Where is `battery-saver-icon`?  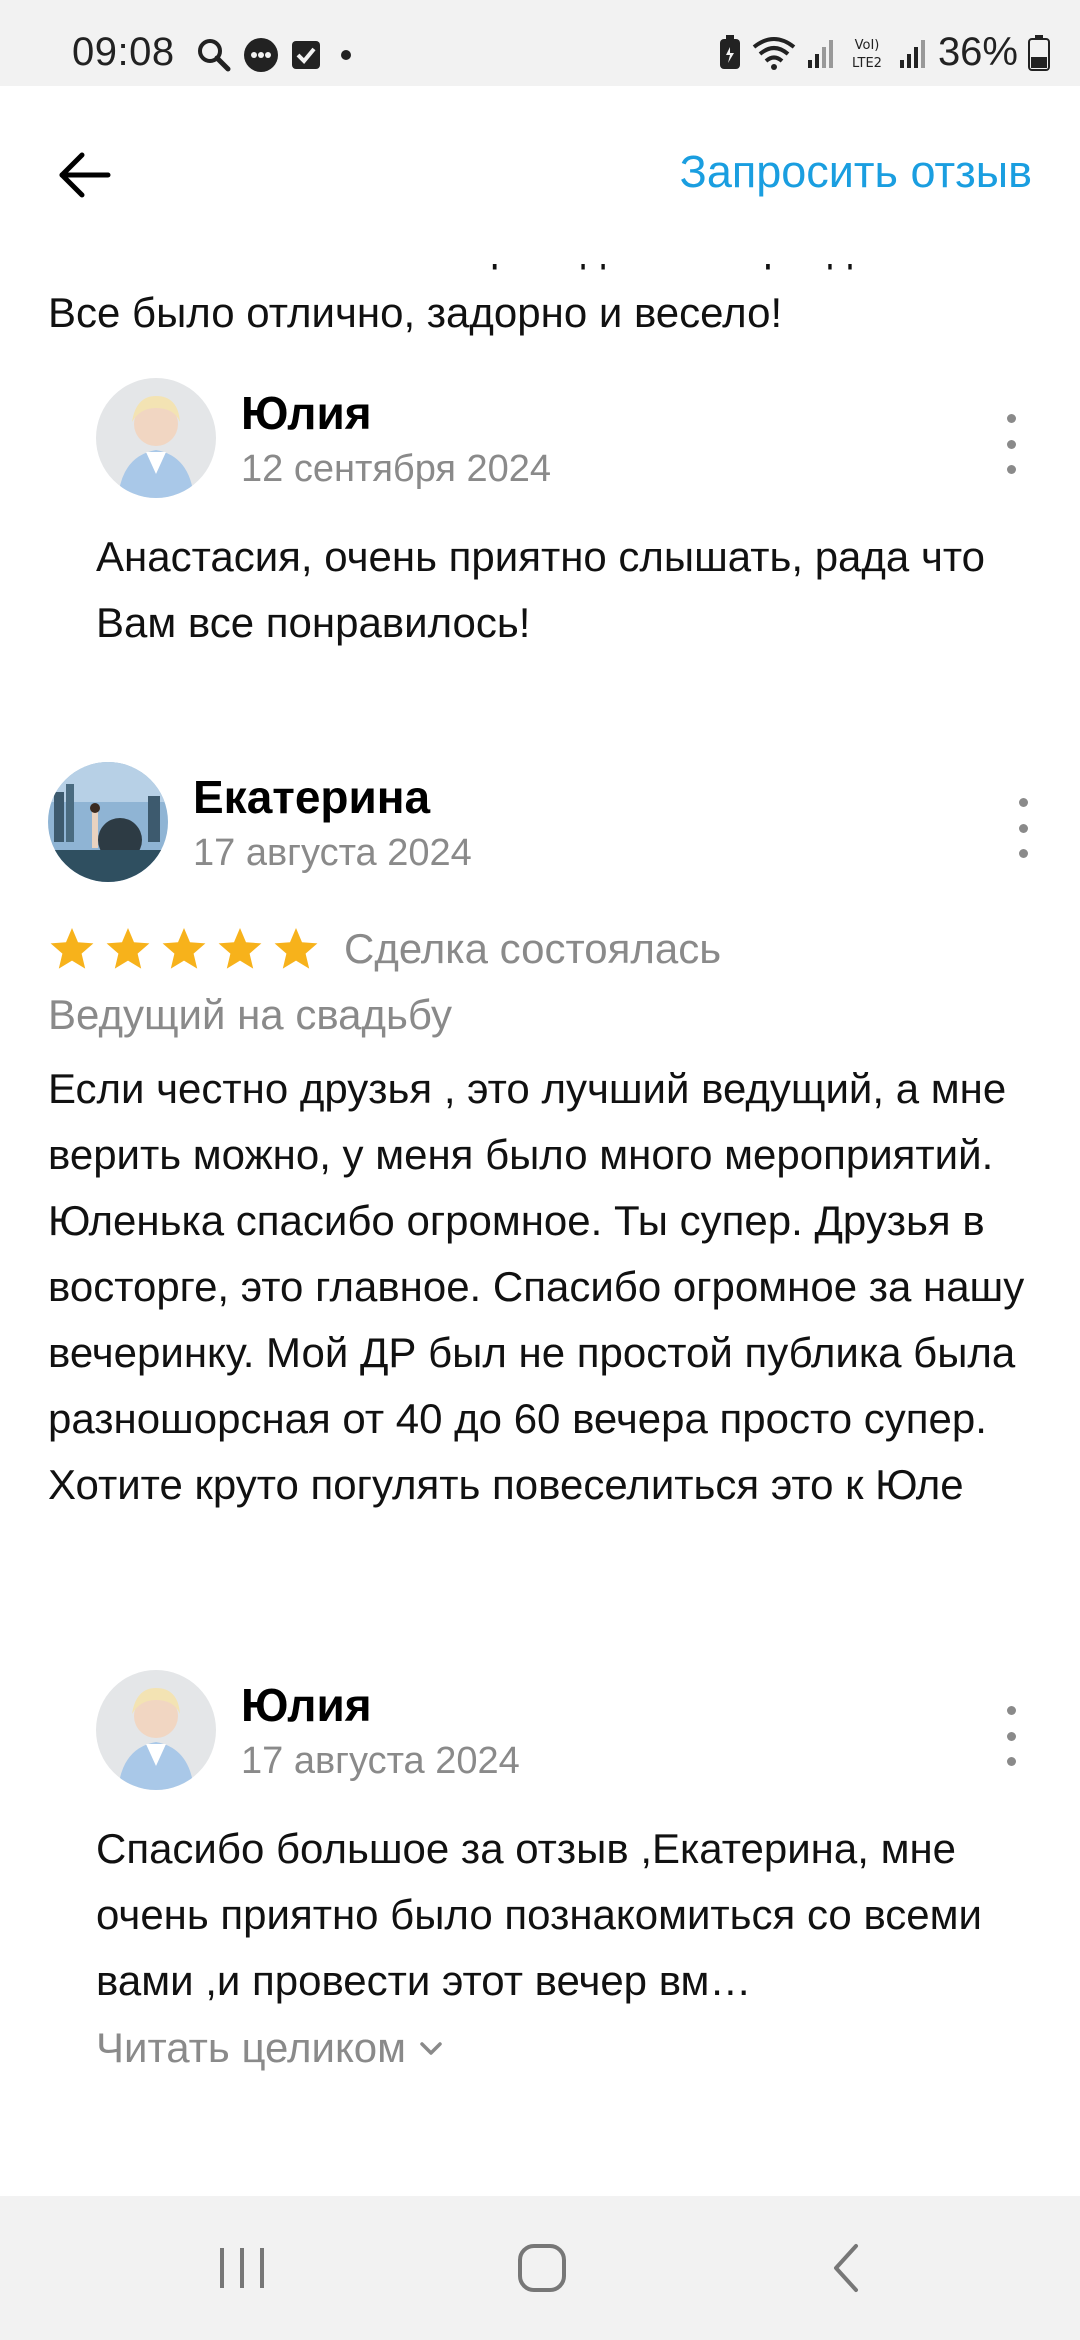
battery-saver-icon is located at coordinates (729, 51).